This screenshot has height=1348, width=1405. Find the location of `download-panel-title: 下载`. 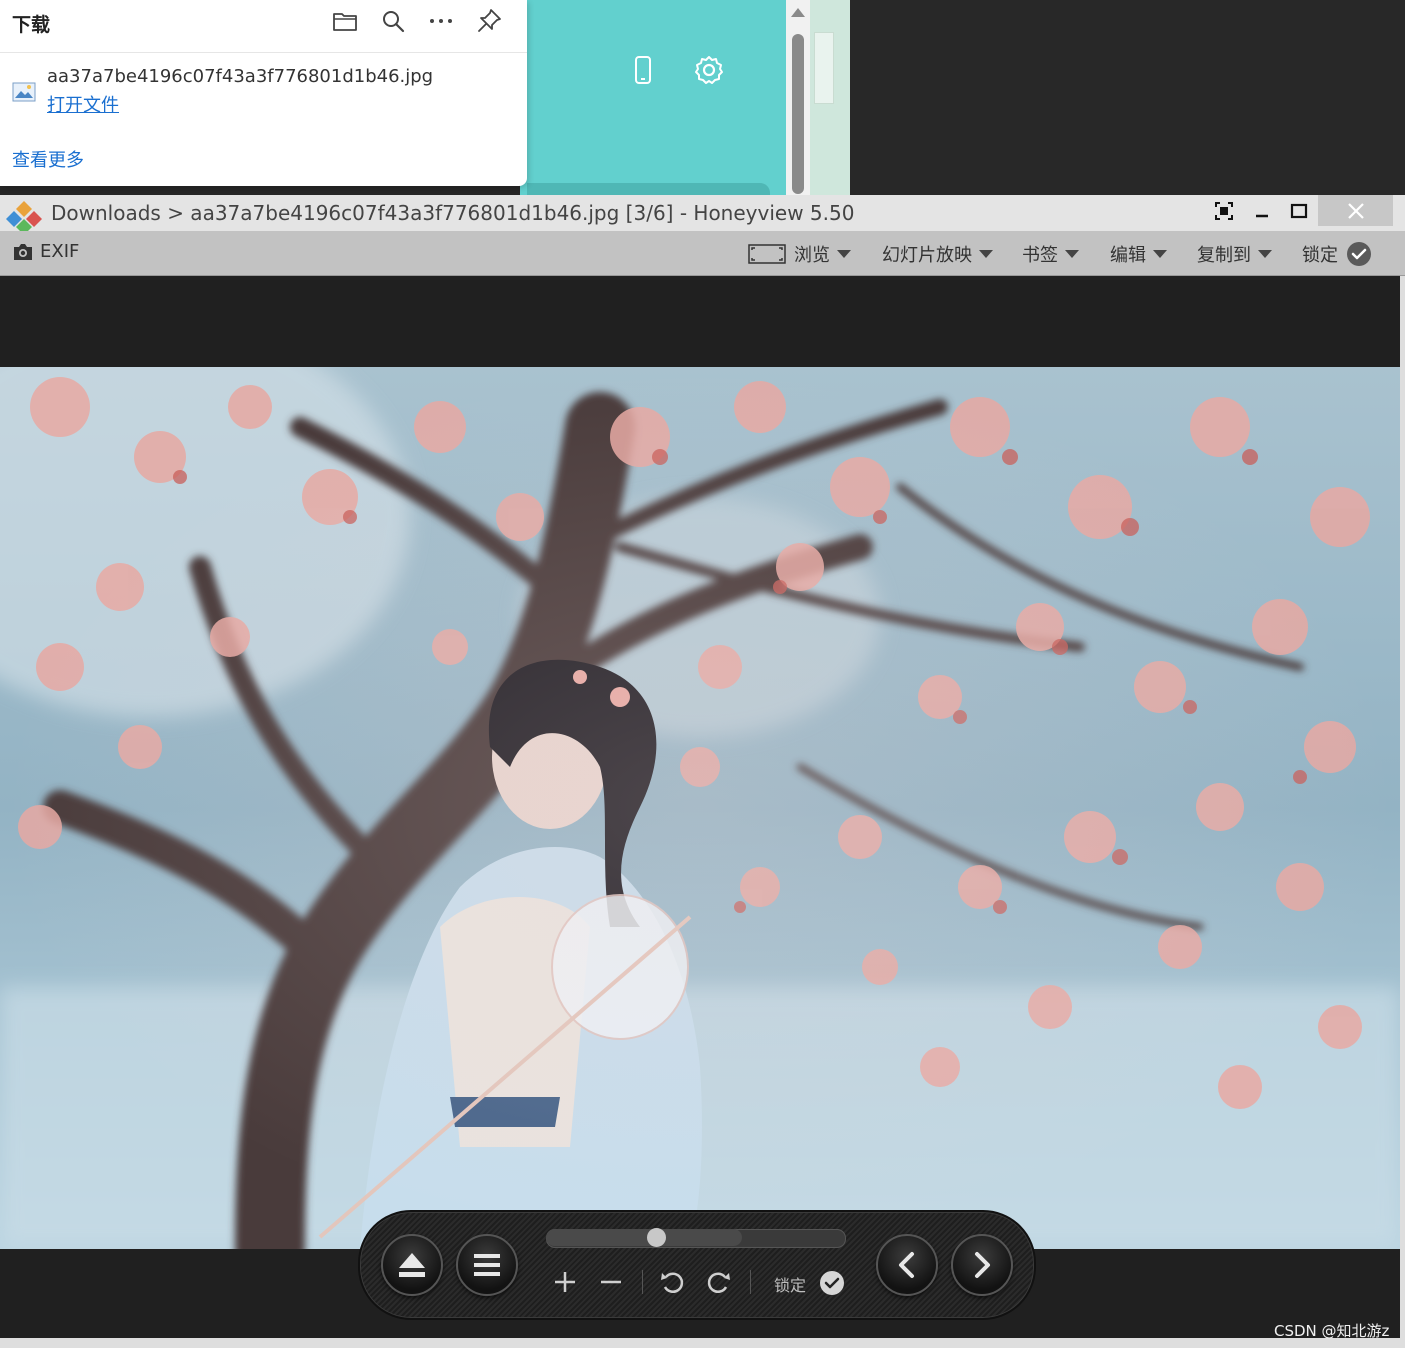

download-panel-title: 下载 is located at coordinates (31, 25).